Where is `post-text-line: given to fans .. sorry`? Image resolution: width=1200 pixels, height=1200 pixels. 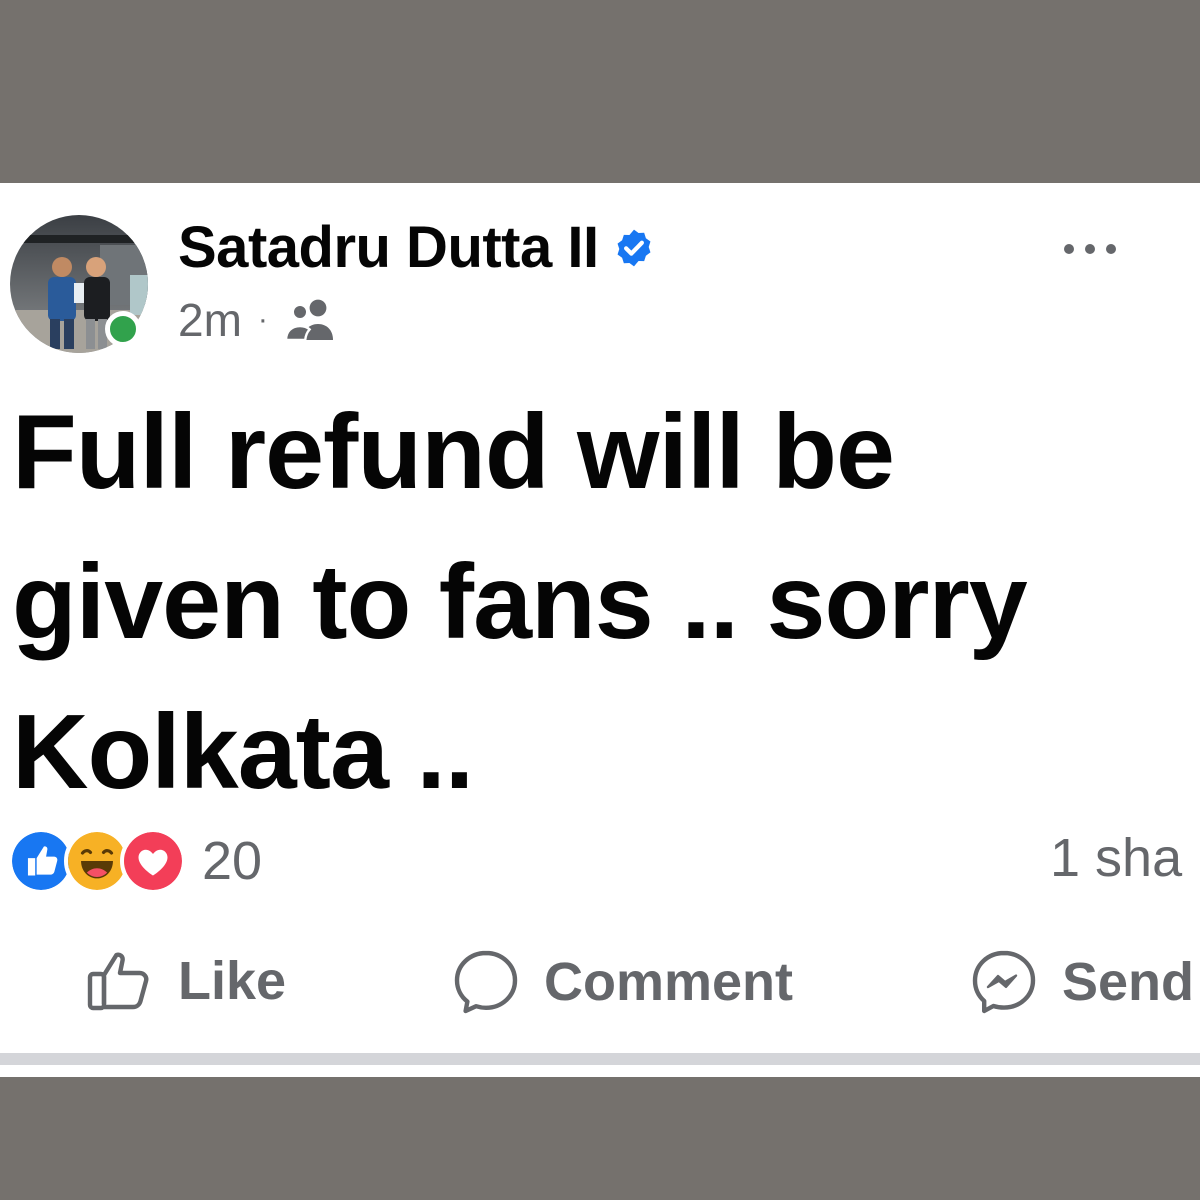
post-text-line: given to fans .. sorry is located at coordinates (520, 602).